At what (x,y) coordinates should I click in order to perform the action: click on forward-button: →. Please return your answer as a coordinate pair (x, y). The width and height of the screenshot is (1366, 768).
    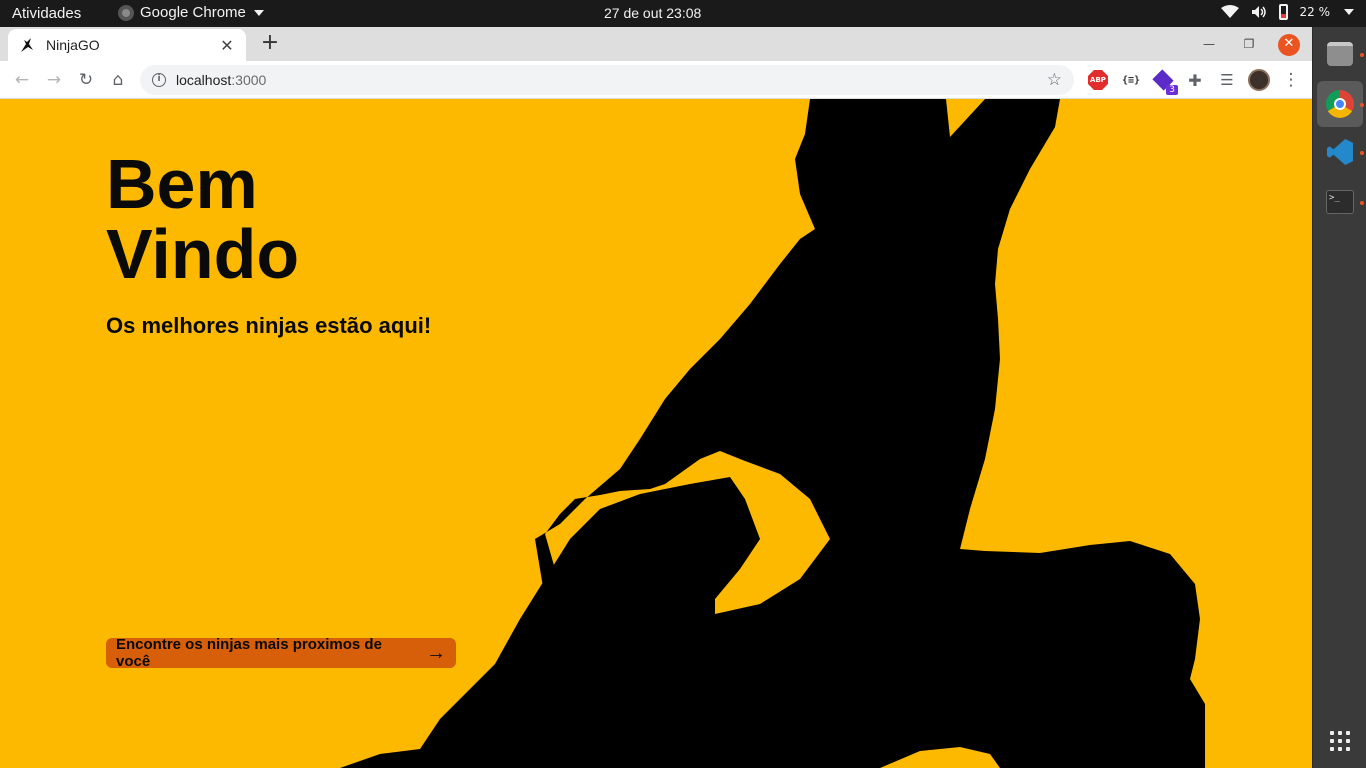
    Looking at the image, I should click on (54, 80).